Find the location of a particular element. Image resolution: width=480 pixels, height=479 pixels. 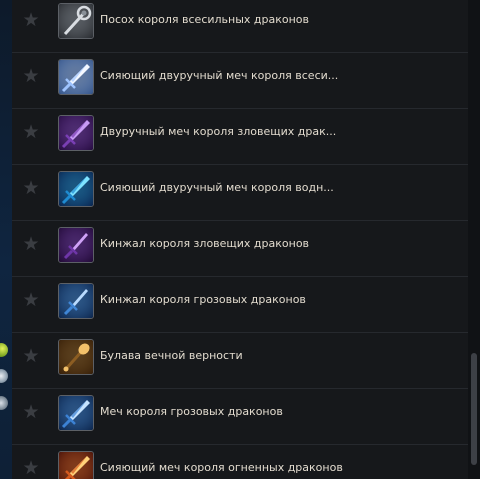

item-name: Кинжал короля зловещих драконов is located at coordinates (205, 243).